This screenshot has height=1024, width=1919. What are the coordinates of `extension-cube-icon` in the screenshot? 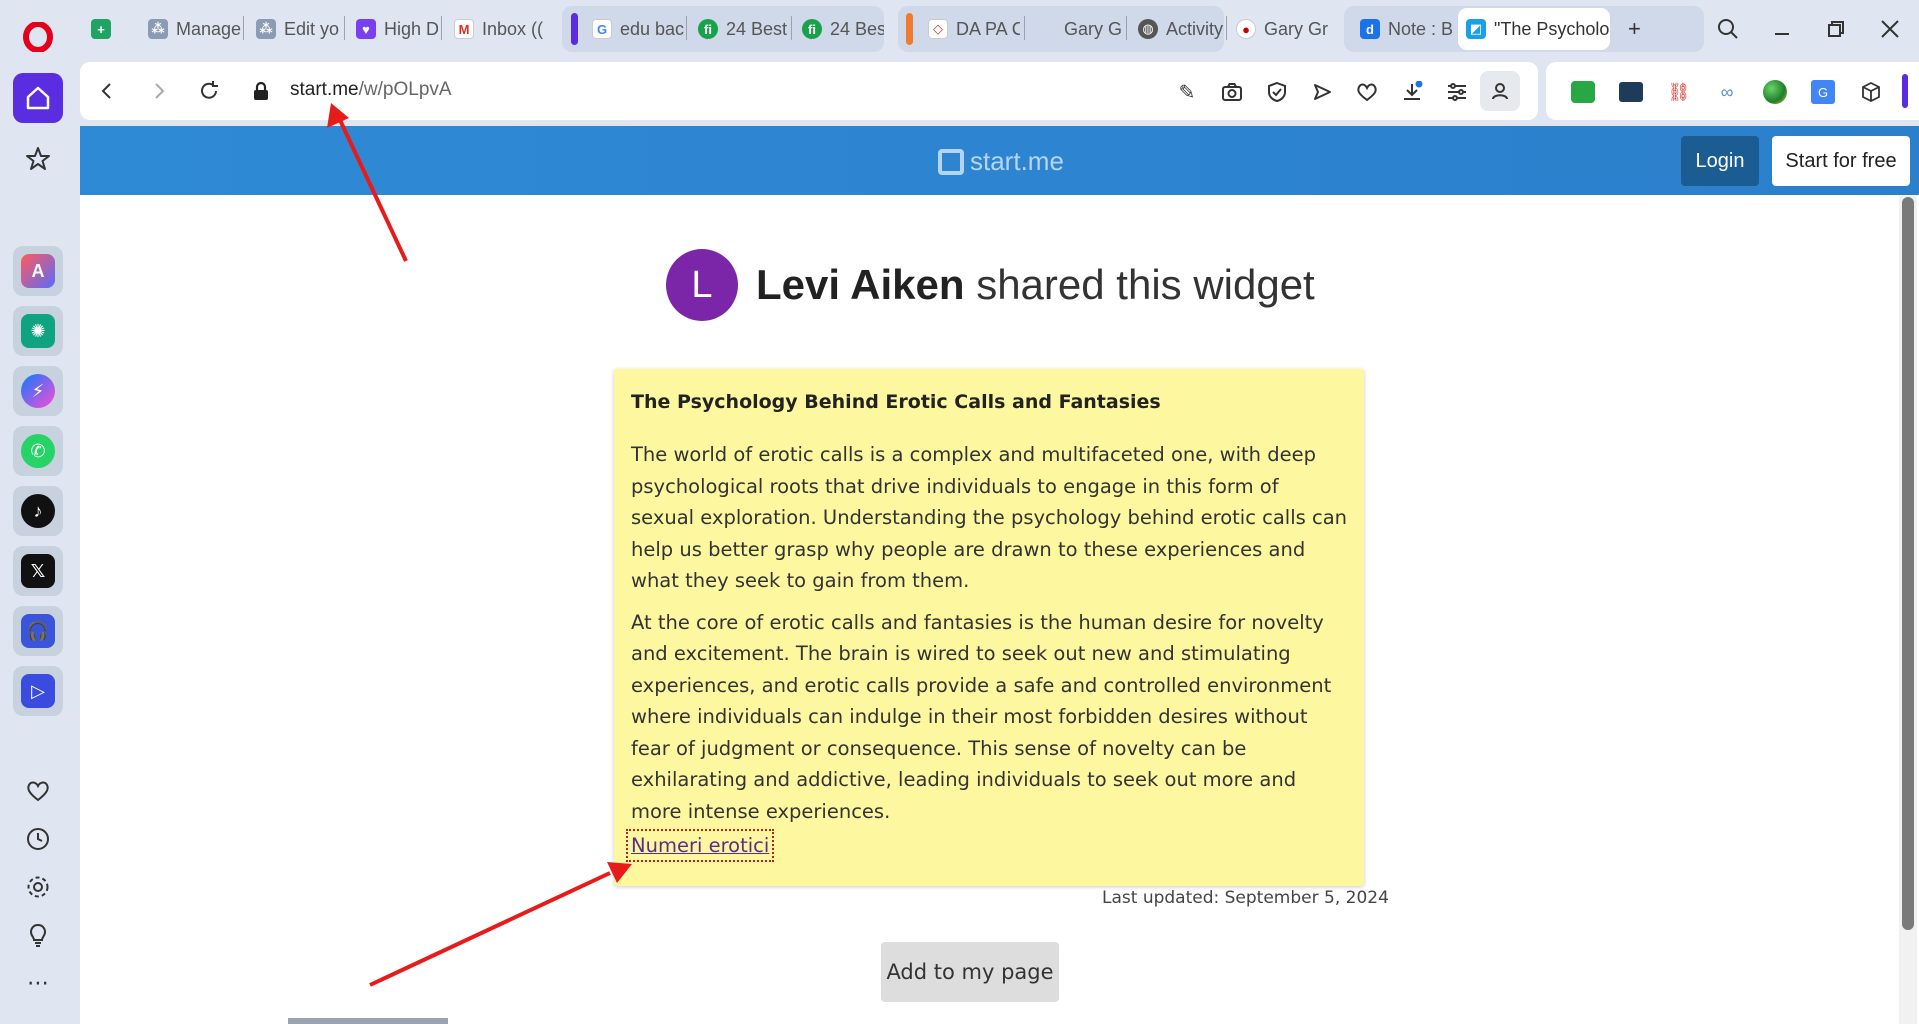 It's located at (1871, 92).